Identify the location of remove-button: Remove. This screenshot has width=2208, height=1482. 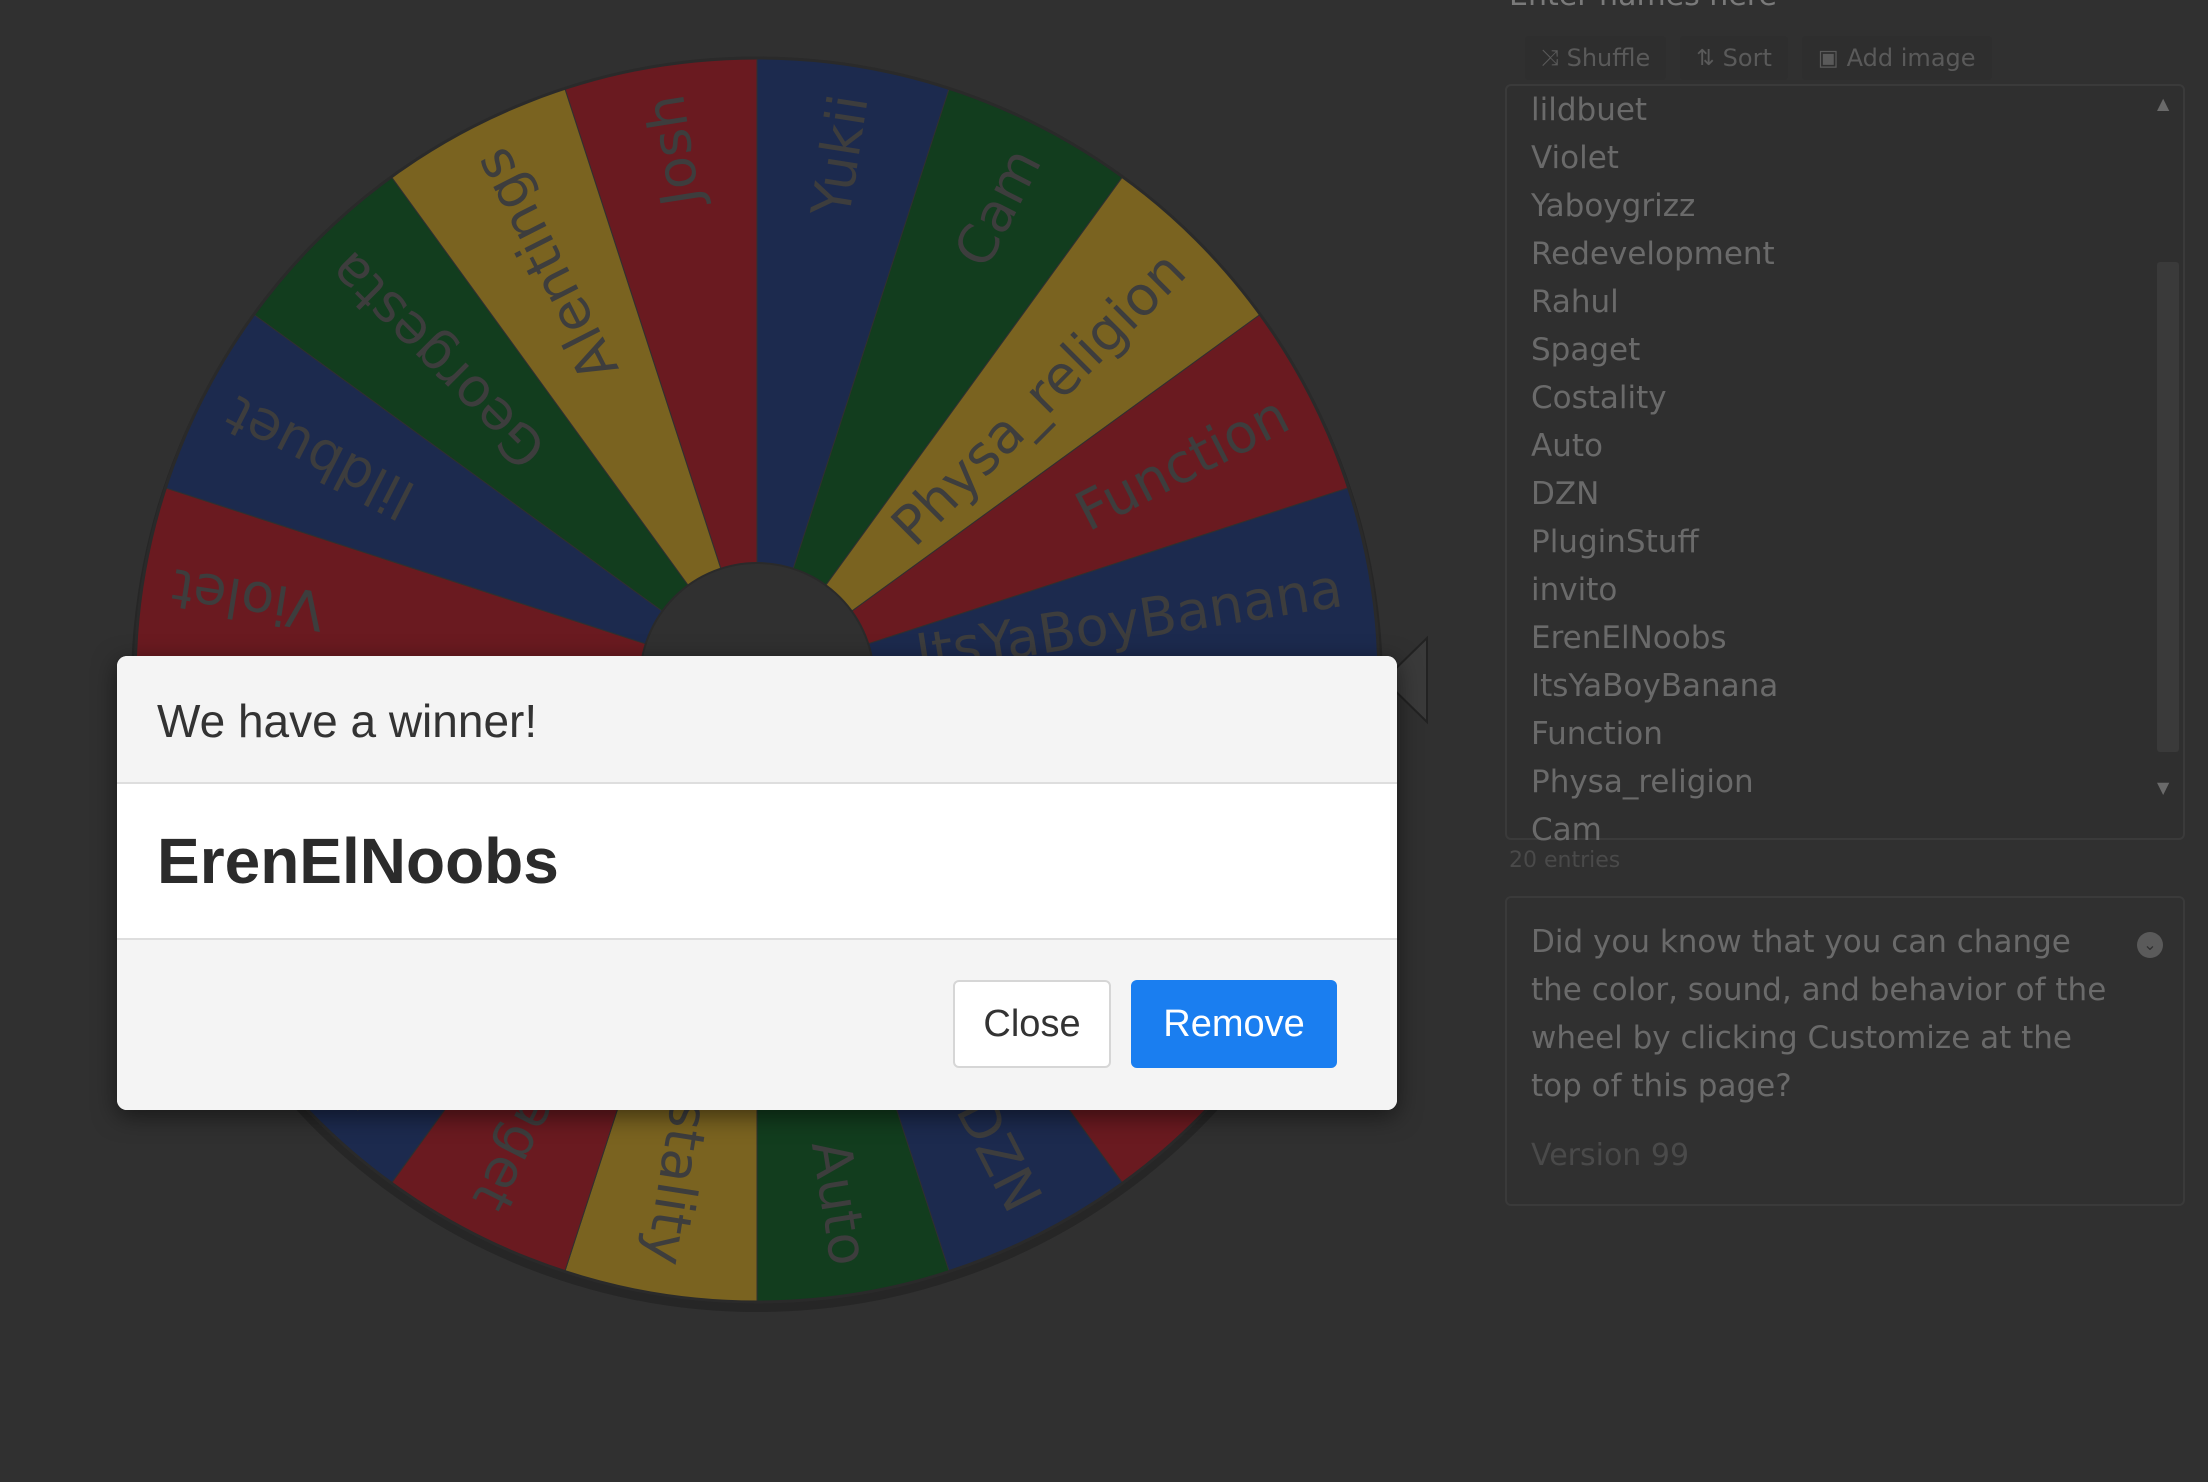
(1234, 1024).